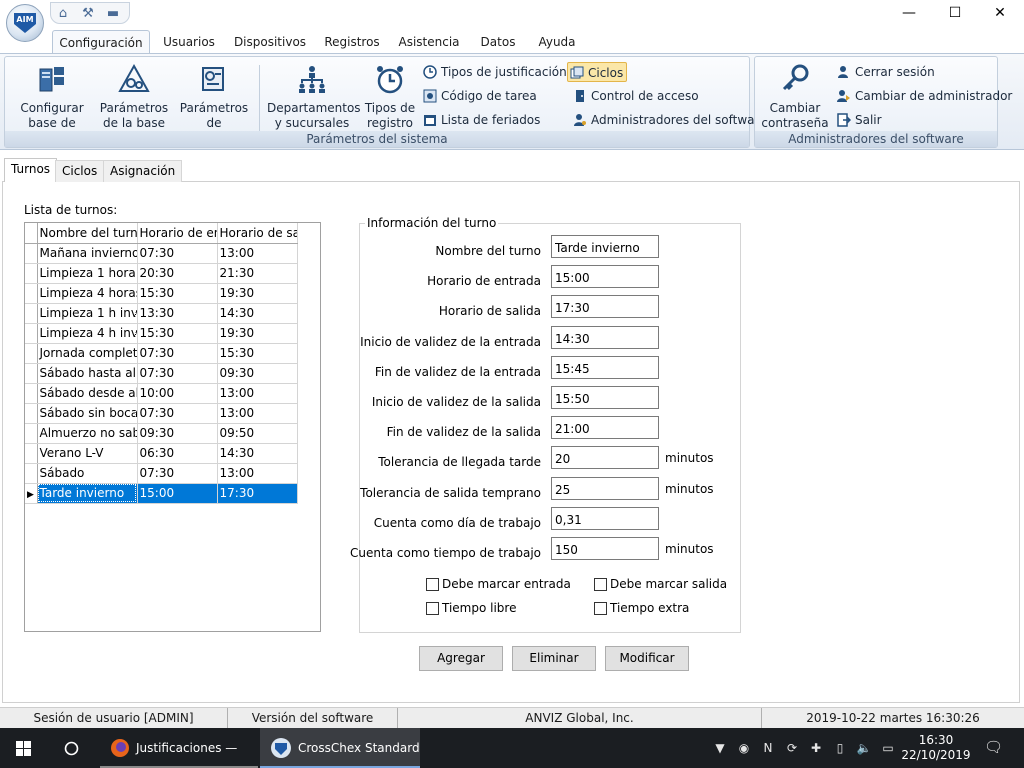  Describe the element at coordinates (597, 72) in the screenshot. I see `cycles-button: Ciclos` at that location.